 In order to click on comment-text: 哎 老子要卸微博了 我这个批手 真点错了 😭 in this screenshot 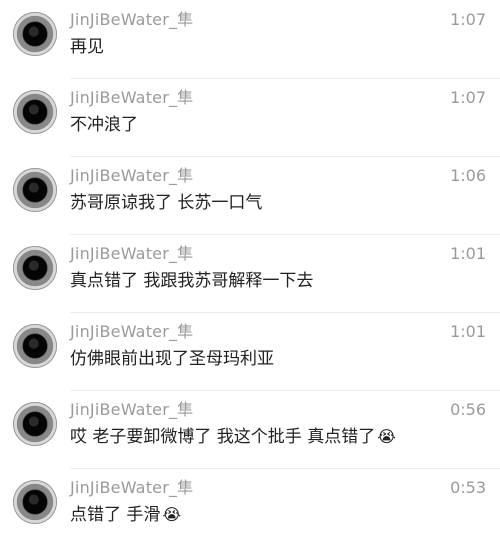, I will do `click(233, 437)`.